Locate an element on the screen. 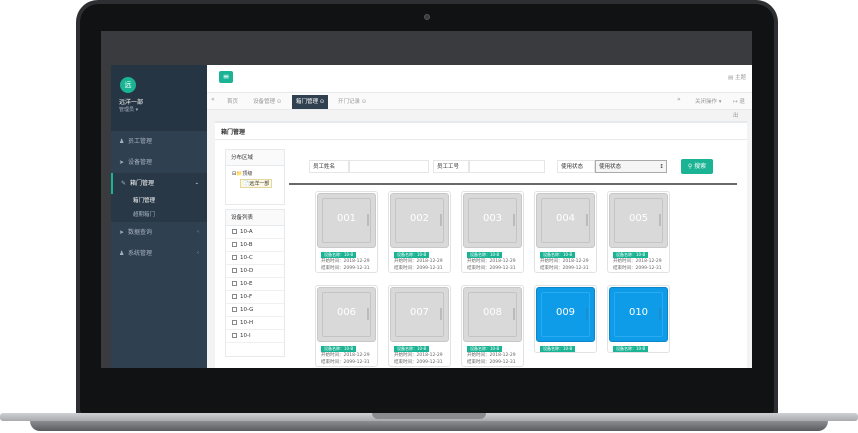 The height and width of the screenshot is (433, 858). area-tree: ⊟📁顶级 📄远洋一部 is located at coordinates (255, 179).